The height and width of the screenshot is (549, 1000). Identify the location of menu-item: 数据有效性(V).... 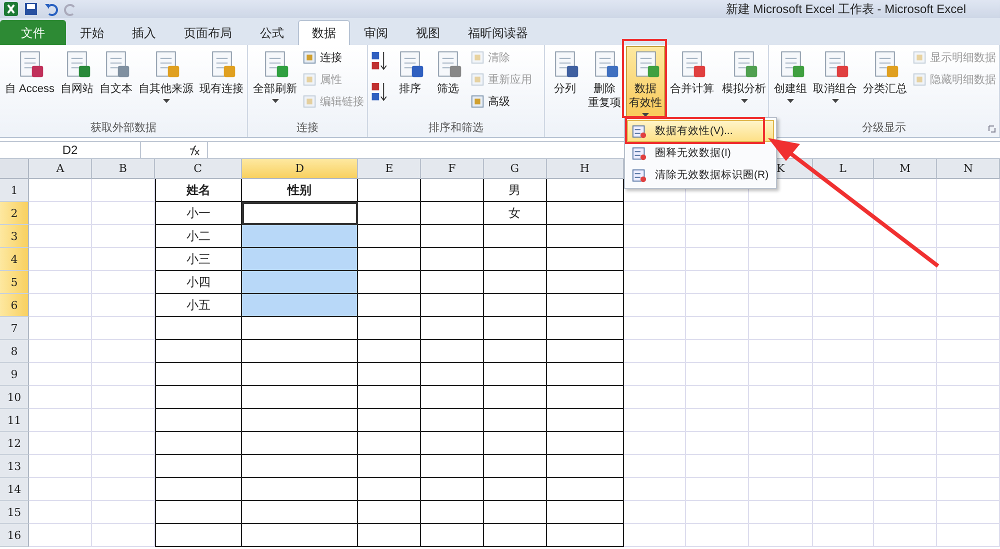
(700, 131).